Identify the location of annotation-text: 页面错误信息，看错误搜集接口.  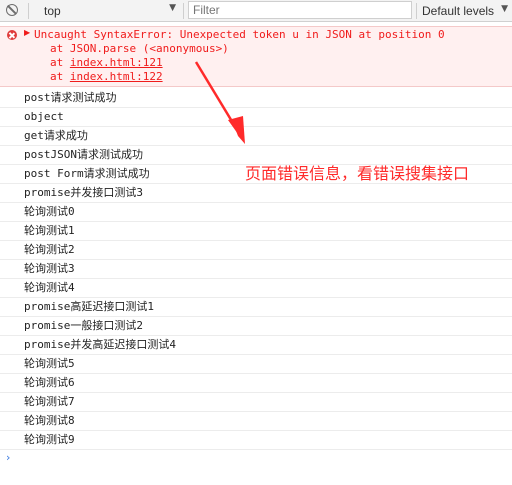
(357, 173).